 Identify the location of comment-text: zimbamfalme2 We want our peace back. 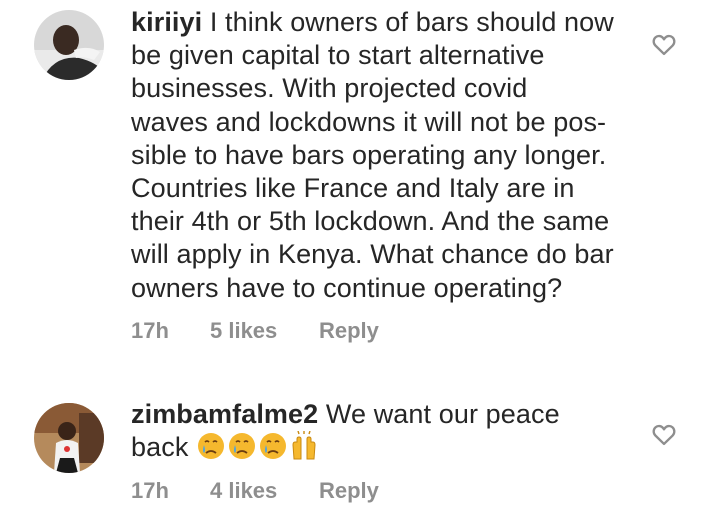
(381, 431).